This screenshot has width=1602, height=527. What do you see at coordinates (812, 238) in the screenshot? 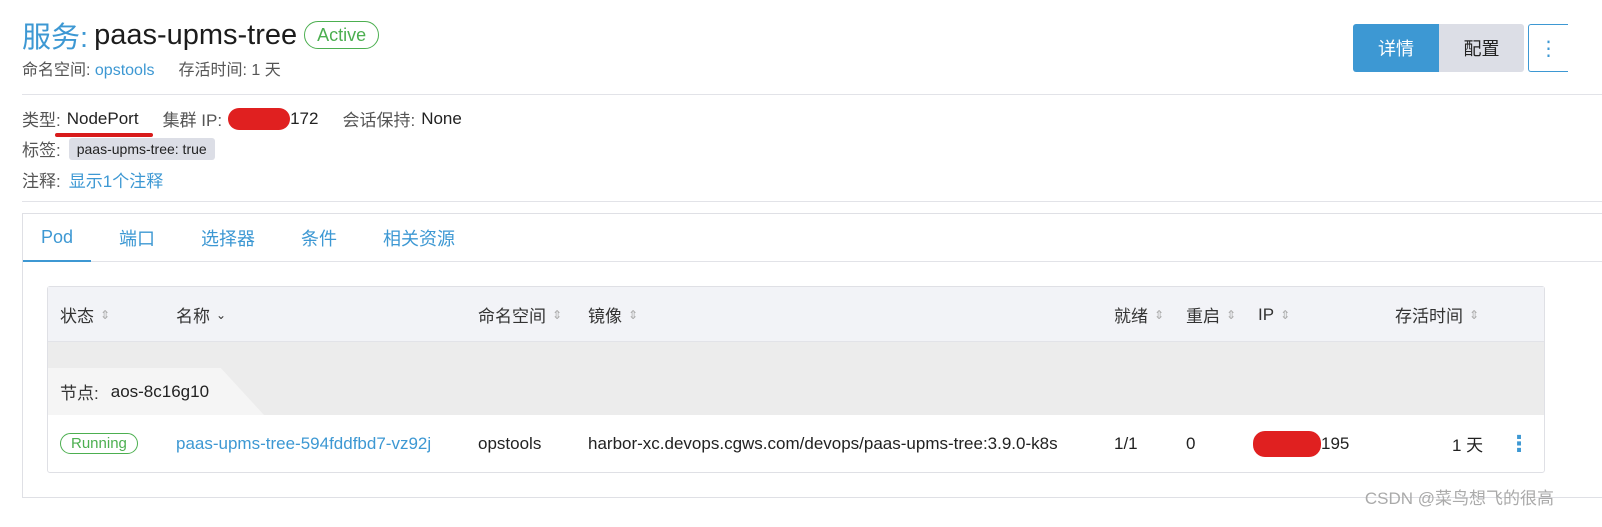
I see `tab-bar: Pod 端口 选择器 条件 相关资源` at bounding box center [812, 238].